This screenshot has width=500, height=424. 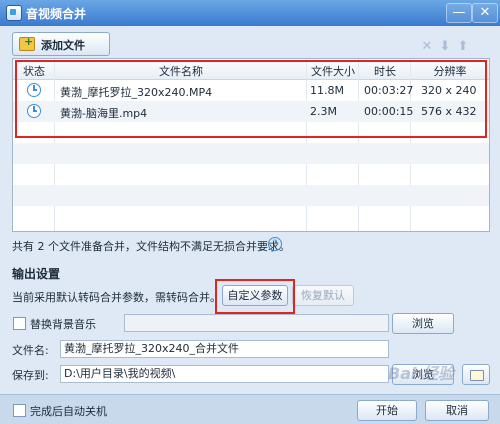 I want to click on restore-default-button: 恢复默认, so click(x=323, y=295).